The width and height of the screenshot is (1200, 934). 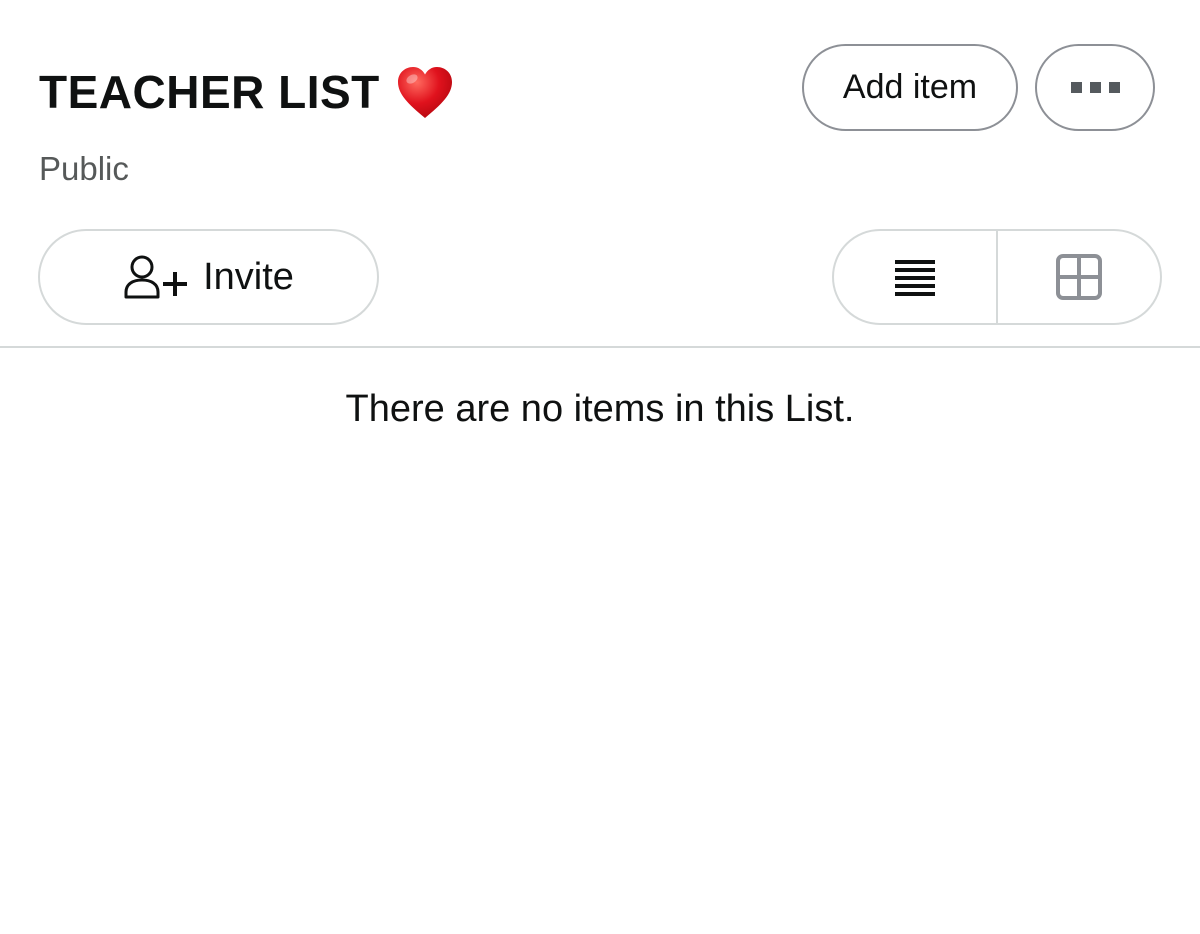 I want to click on invite-button: Invite, so click(x=208, y=277).